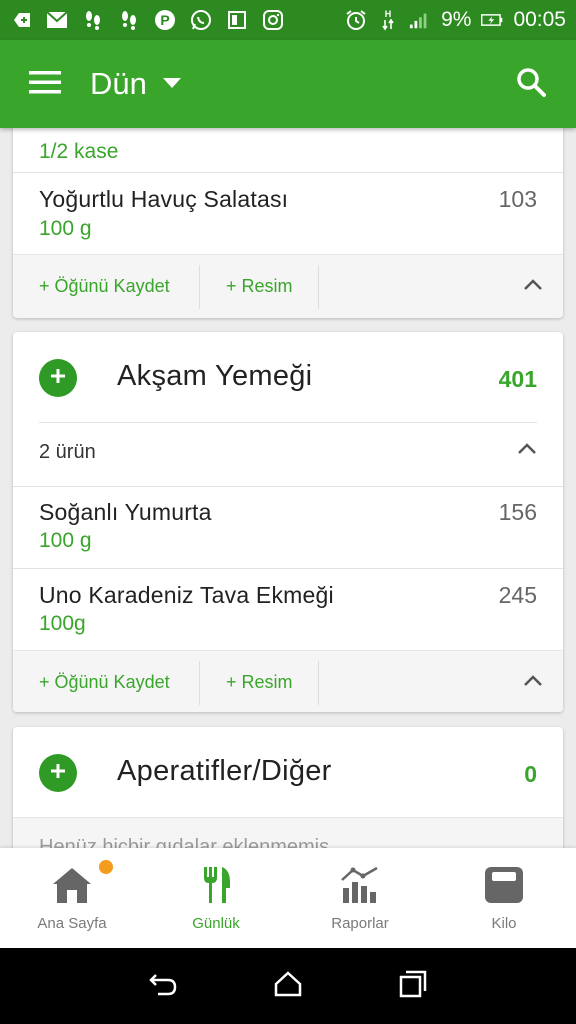 The width and height of the screenshot is (576, 1024). Describe the element at coordinates (288, 832) in the screenshot. I see `empty-state-row: Henüz hiçbir gıdalar eklenmemiş` at that location.